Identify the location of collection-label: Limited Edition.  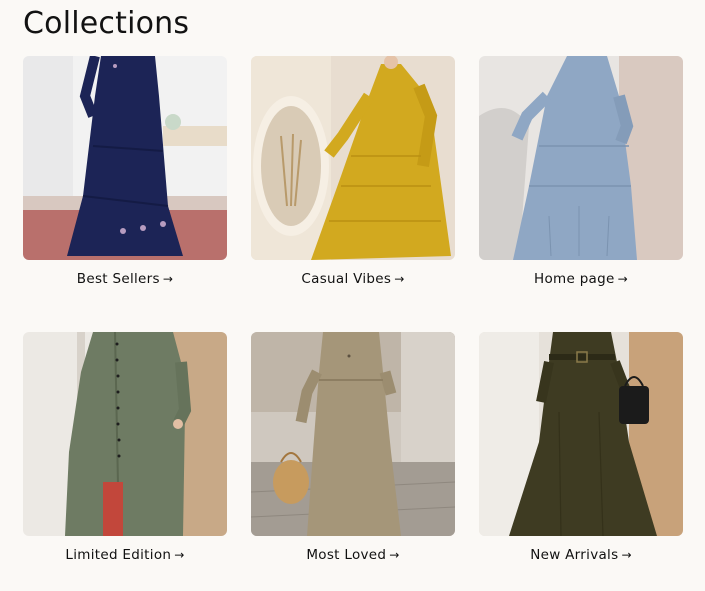
(118, 555).